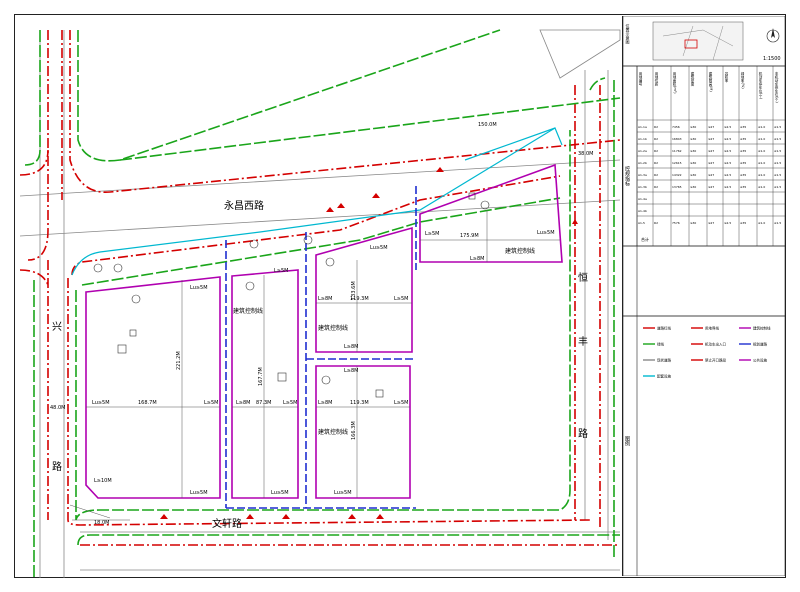  Describe the element at coordinates (640, 79) in the screenshot. I see `table-header: 用地编号` at that location.